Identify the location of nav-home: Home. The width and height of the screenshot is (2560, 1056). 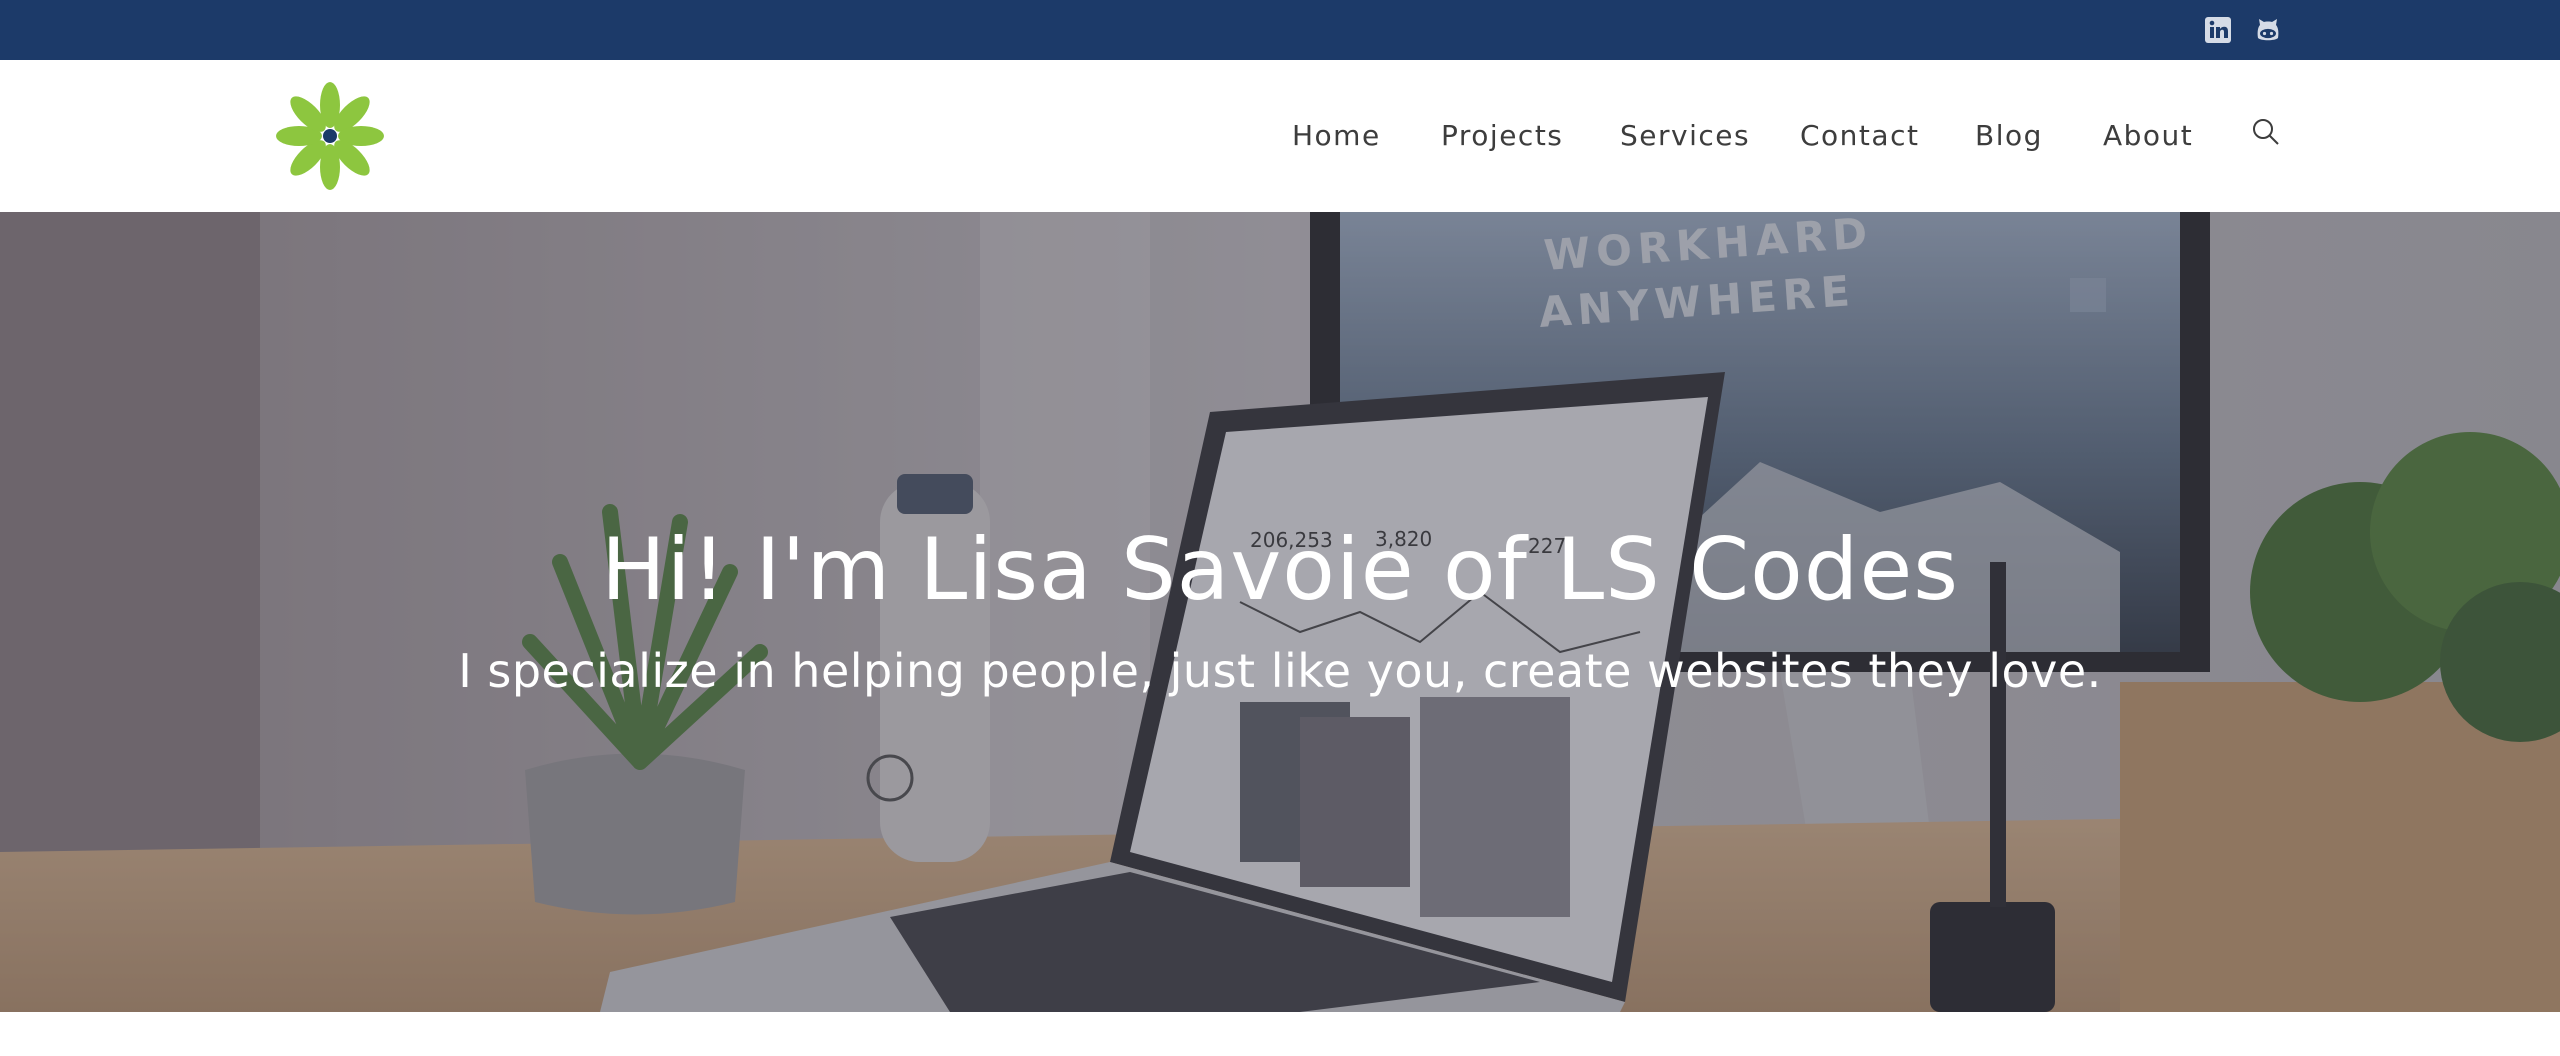
(1336, 136).